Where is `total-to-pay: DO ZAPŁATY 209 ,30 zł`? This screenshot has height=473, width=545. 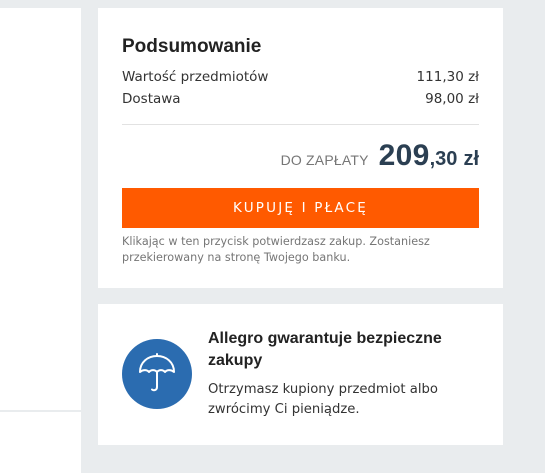
total-to-pay: DO ZAPŁATY 209 ,30 zł is located at coordinates (380, 156).